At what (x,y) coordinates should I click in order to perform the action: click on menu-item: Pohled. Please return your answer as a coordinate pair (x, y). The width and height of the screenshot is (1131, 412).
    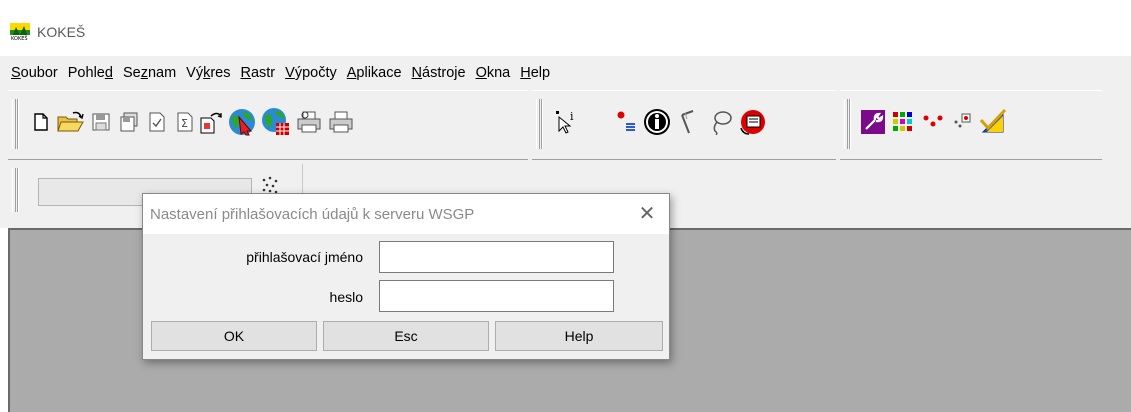
    Looking at the image, I should click on (90, 73).